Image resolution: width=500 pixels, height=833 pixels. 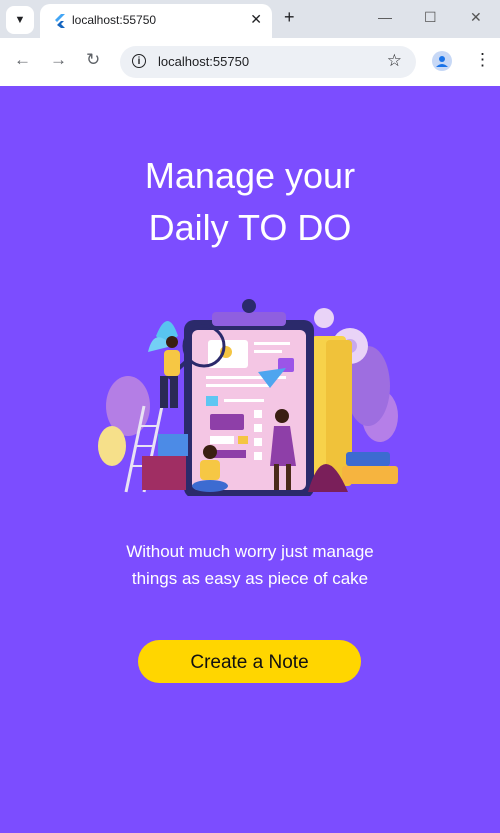 What do you see at coordinates (394, 61) in the screenshot?
I see `bookmark-star-icon: ☆` at bounding box center [394, 61].